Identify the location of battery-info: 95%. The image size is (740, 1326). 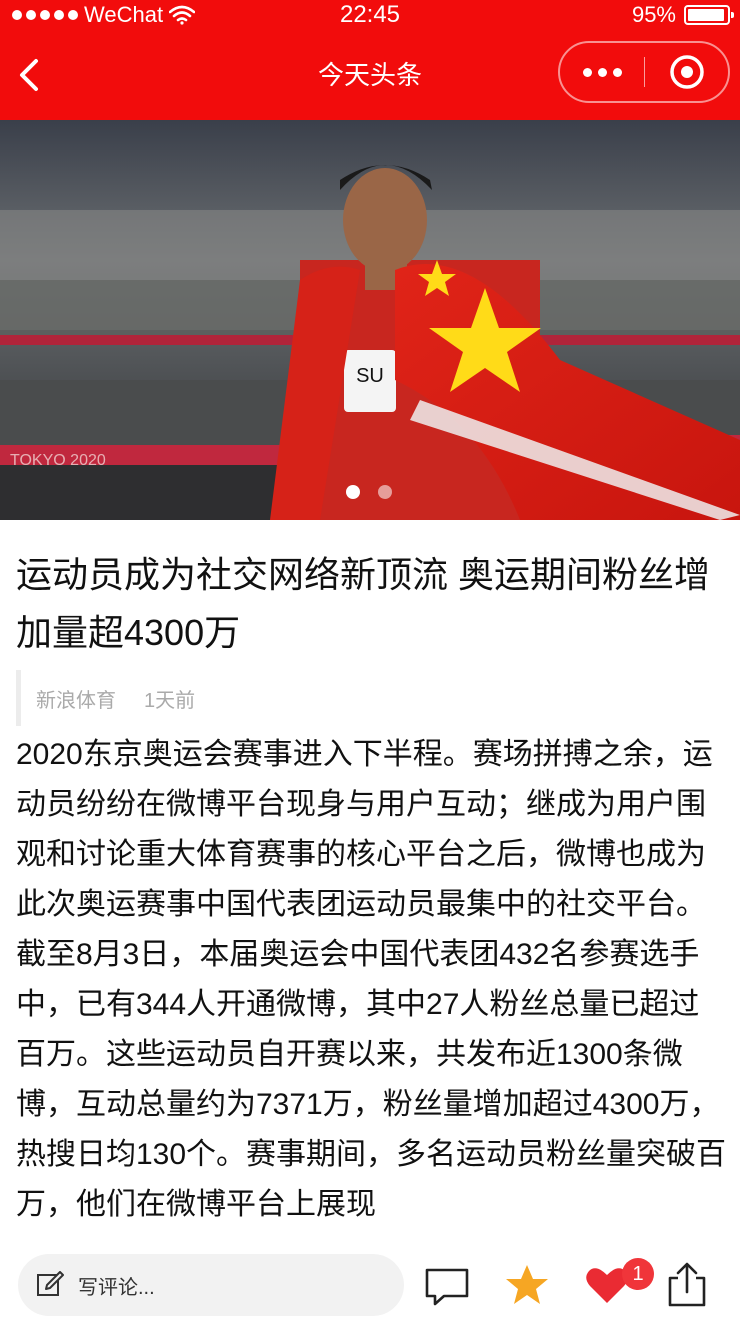
(682, 15).